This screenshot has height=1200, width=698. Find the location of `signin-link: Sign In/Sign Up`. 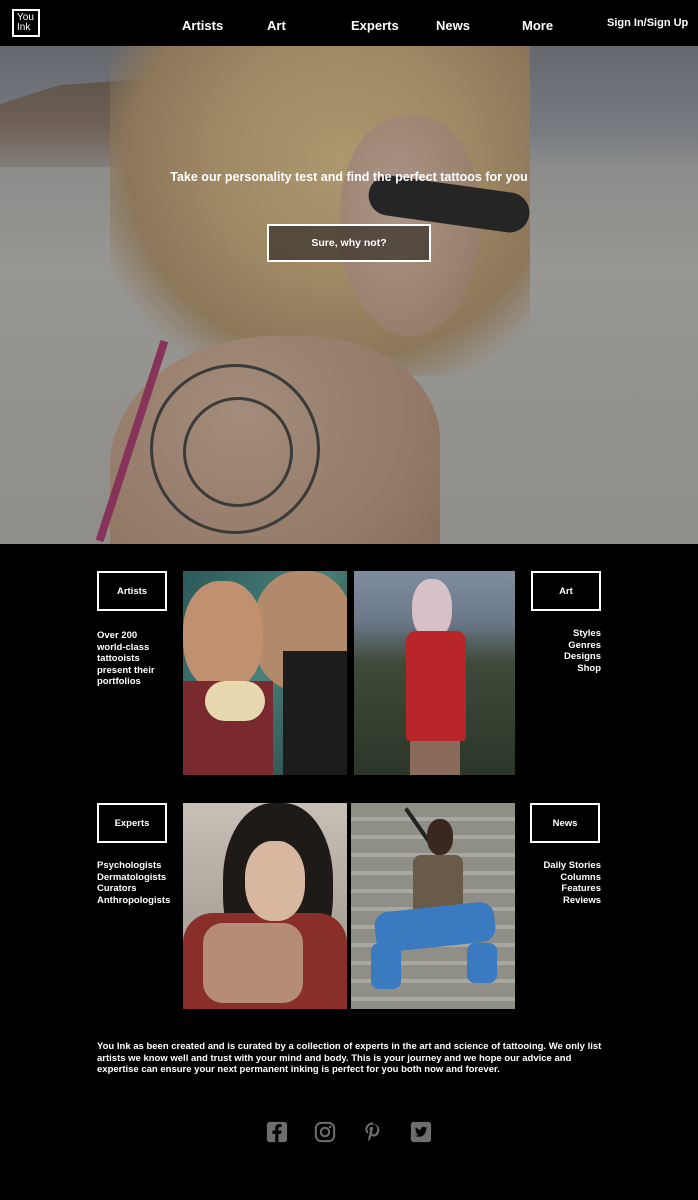

signin-link: Sign In/Sign Up is located at coordinates (647, 23).